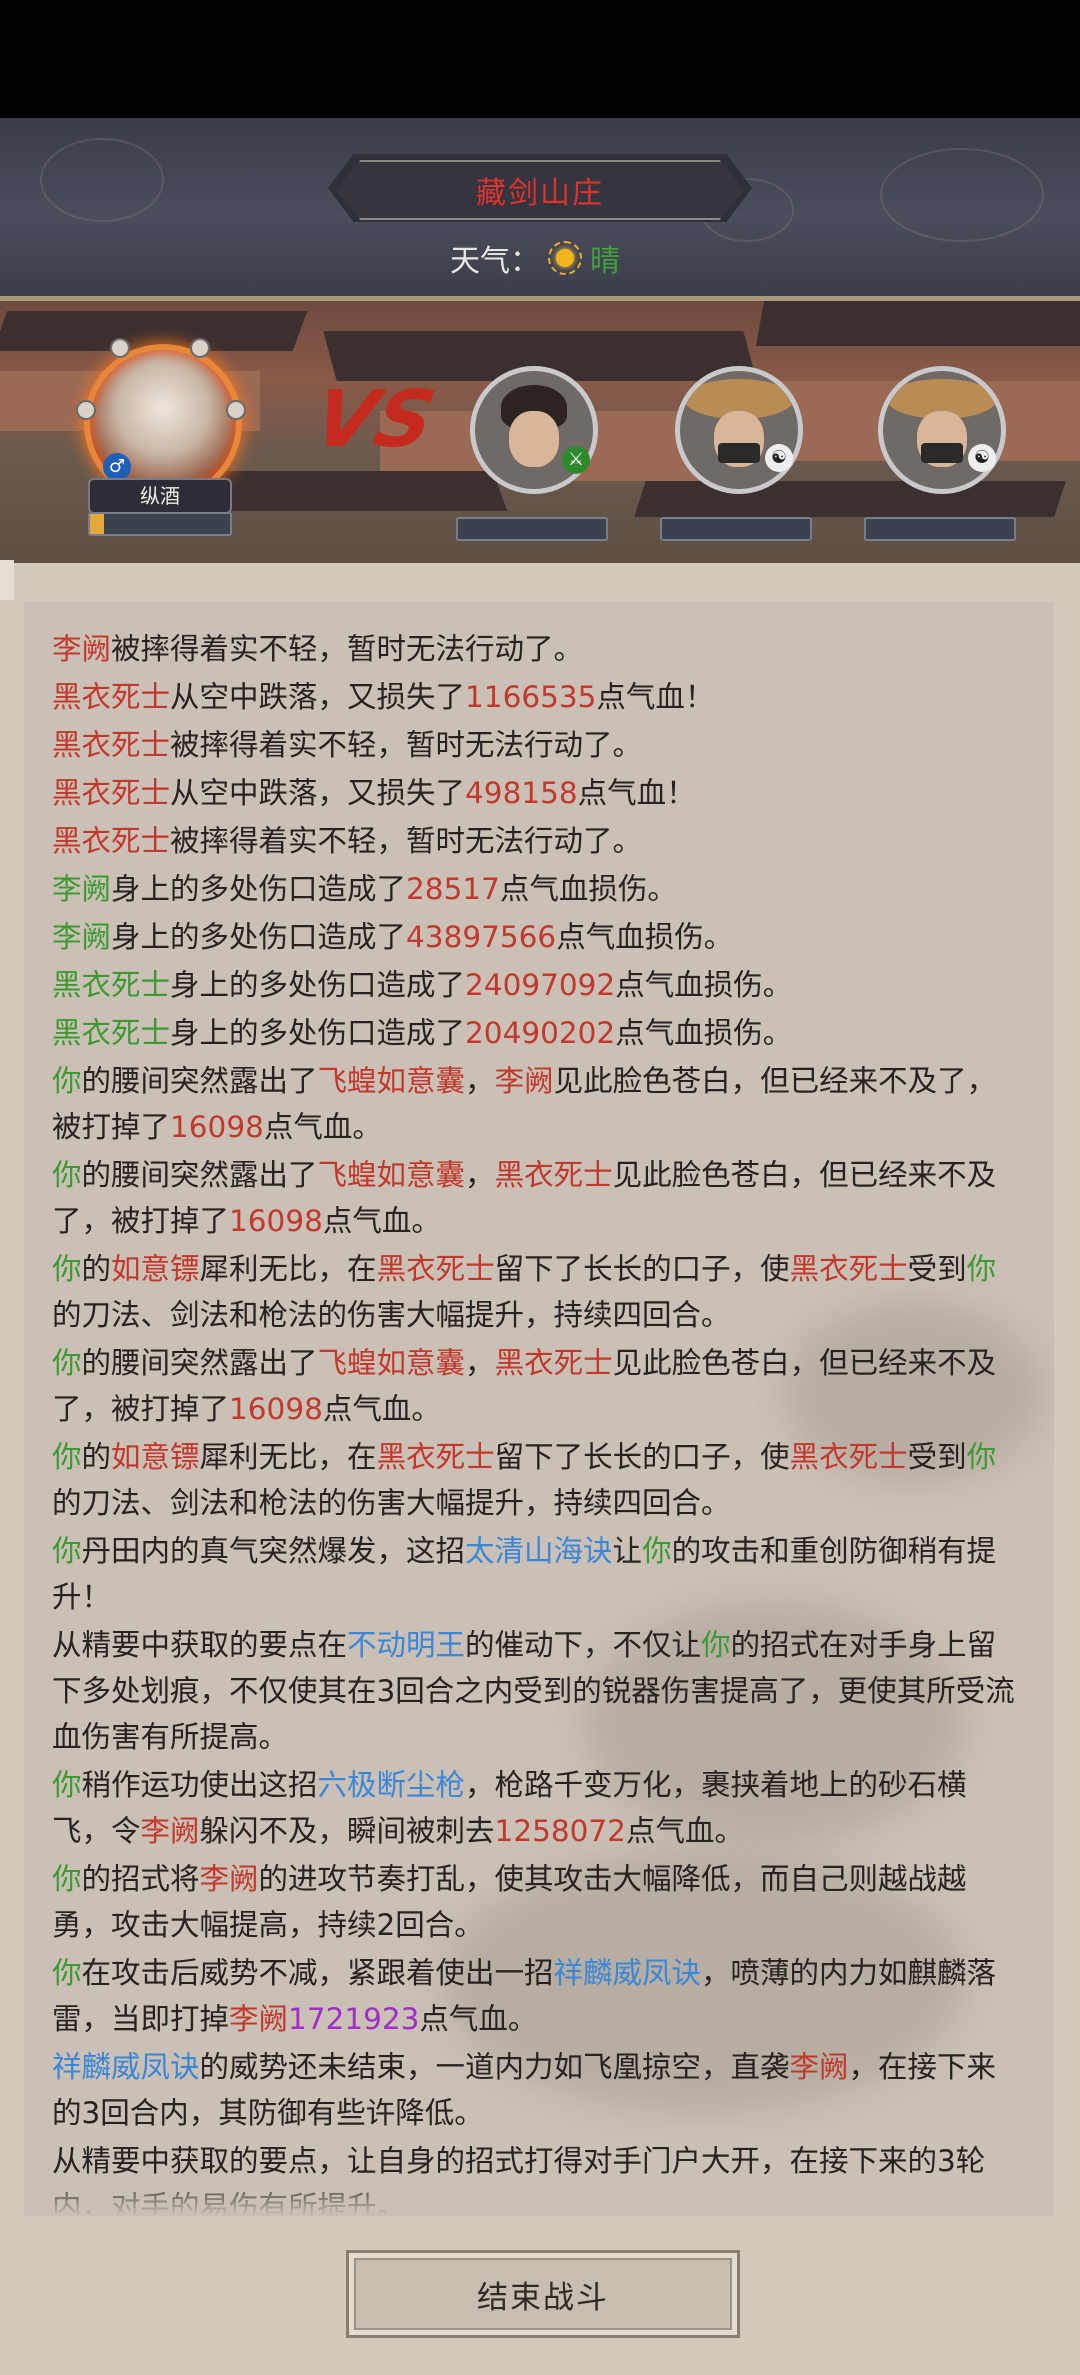 This screenshot has width=1080, height=2375. I want to click on yin-yang-icon: ☯, so click(982, 458).